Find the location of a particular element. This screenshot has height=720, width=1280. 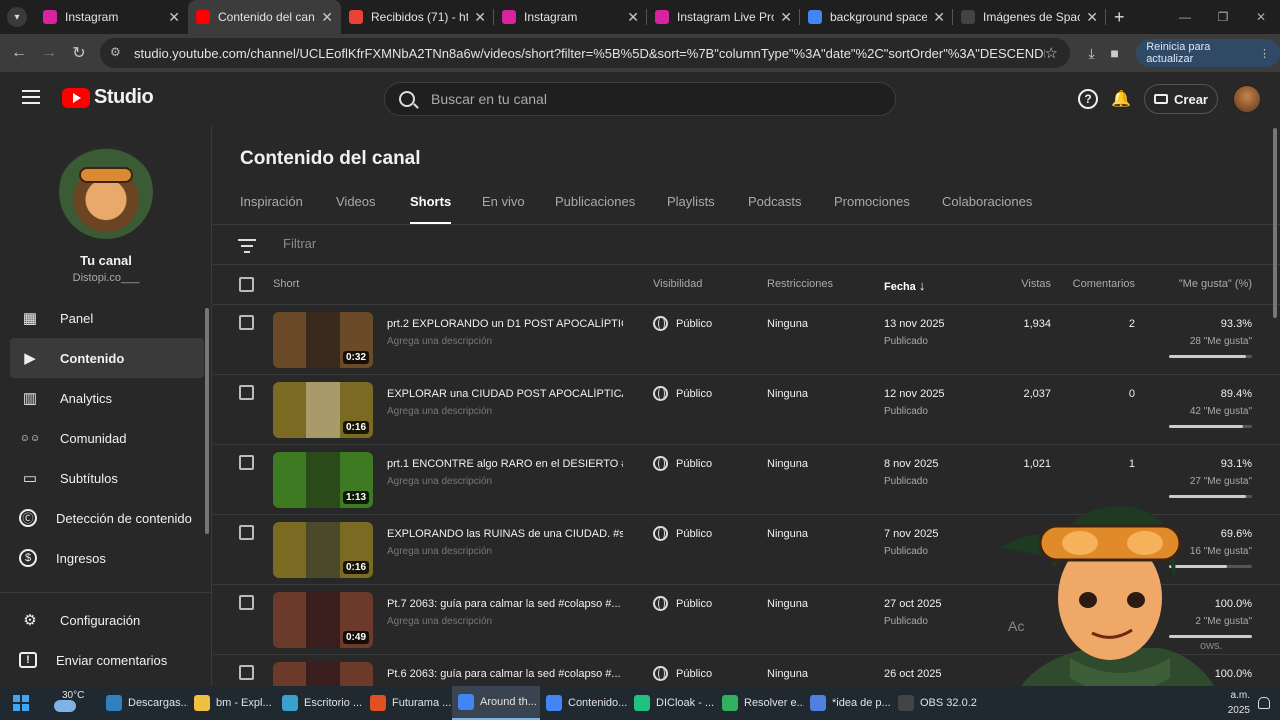

browser-tab: Contenido del canal ✕ is located at coordinates (264, 17).